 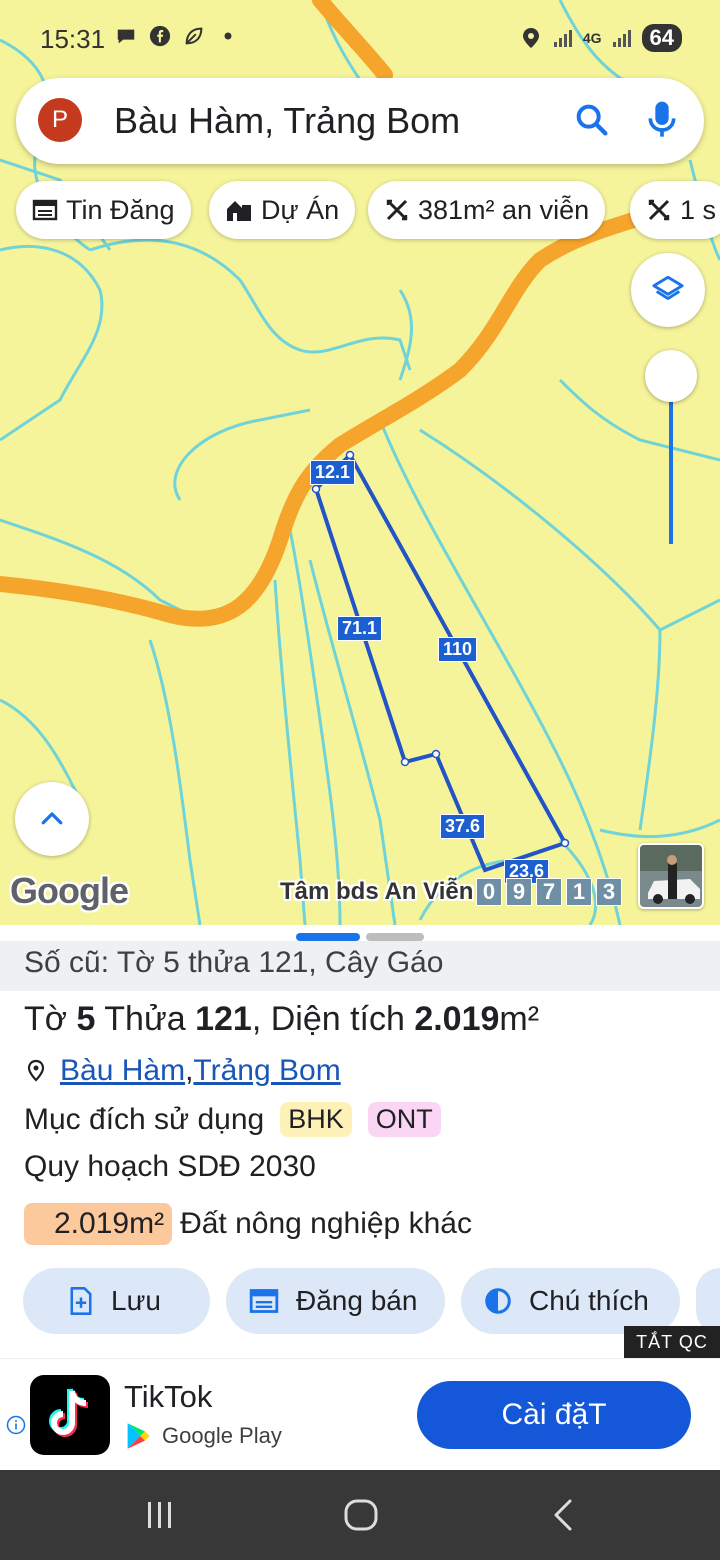 I want to click on expand-up-button, so click(x=52, y=819).